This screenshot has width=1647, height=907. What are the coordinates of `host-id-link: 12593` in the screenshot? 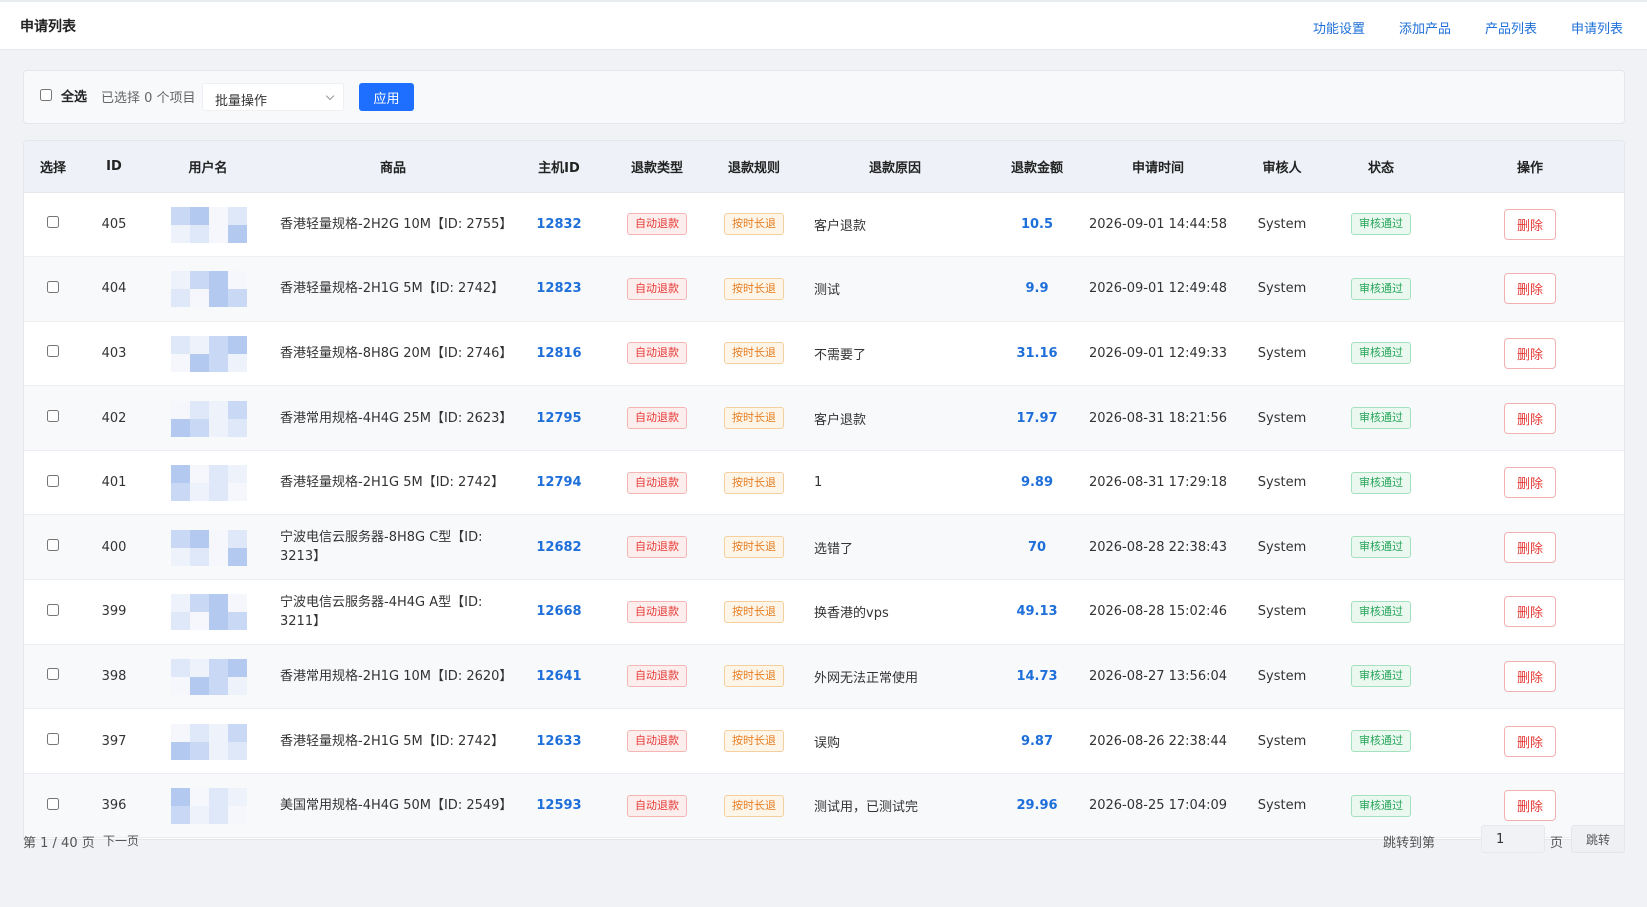 It's located at (558, 805).